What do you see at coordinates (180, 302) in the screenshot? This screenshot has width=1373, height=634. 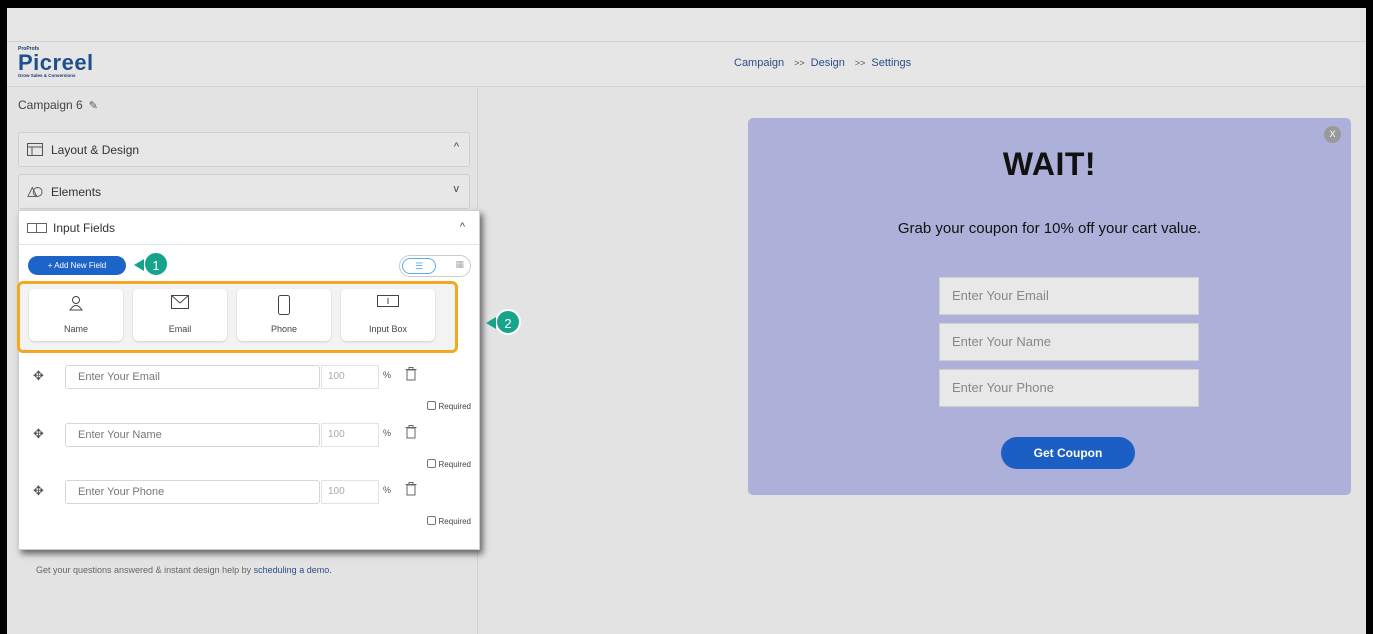 I see `envelope-icon` at bounding box center [180, 302].